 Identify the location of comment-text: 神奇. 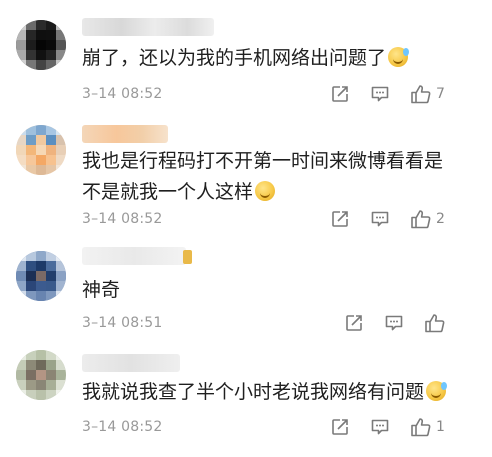
(267, 290).